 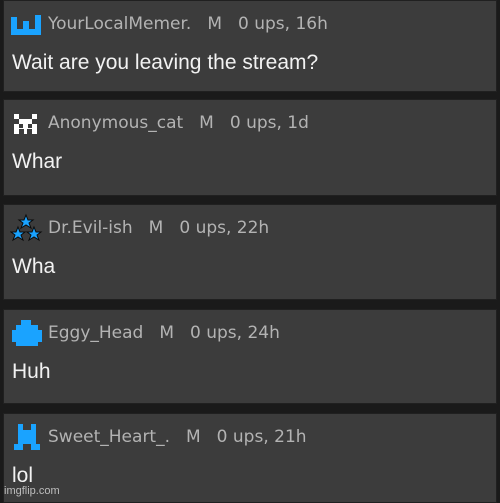 What do you see at coordinates (95, 333) in the screenshot?
I see `username-link: Eggy_Head` at bounding box center [95, 333].